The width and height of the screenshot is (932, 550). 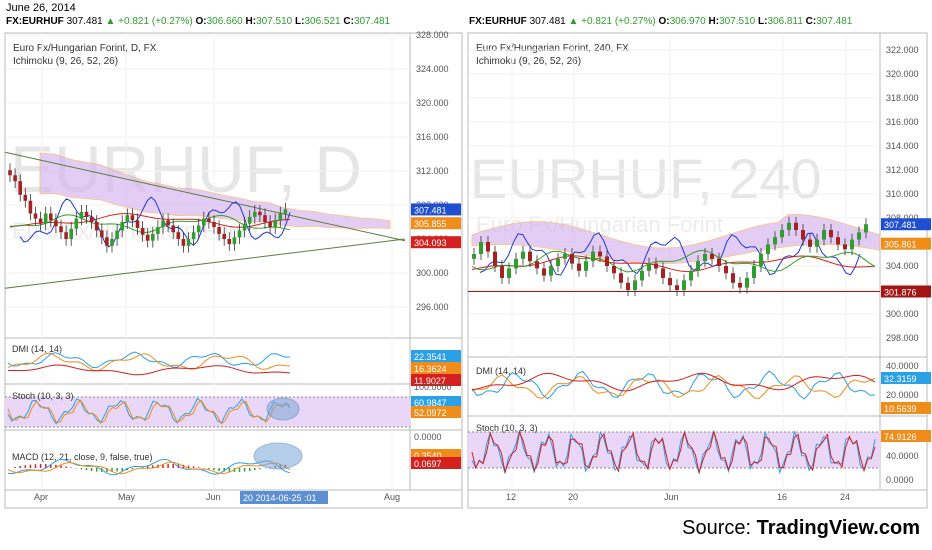 I want to click on right-price-tag-last: 307.481, so click(x=900, y=225).